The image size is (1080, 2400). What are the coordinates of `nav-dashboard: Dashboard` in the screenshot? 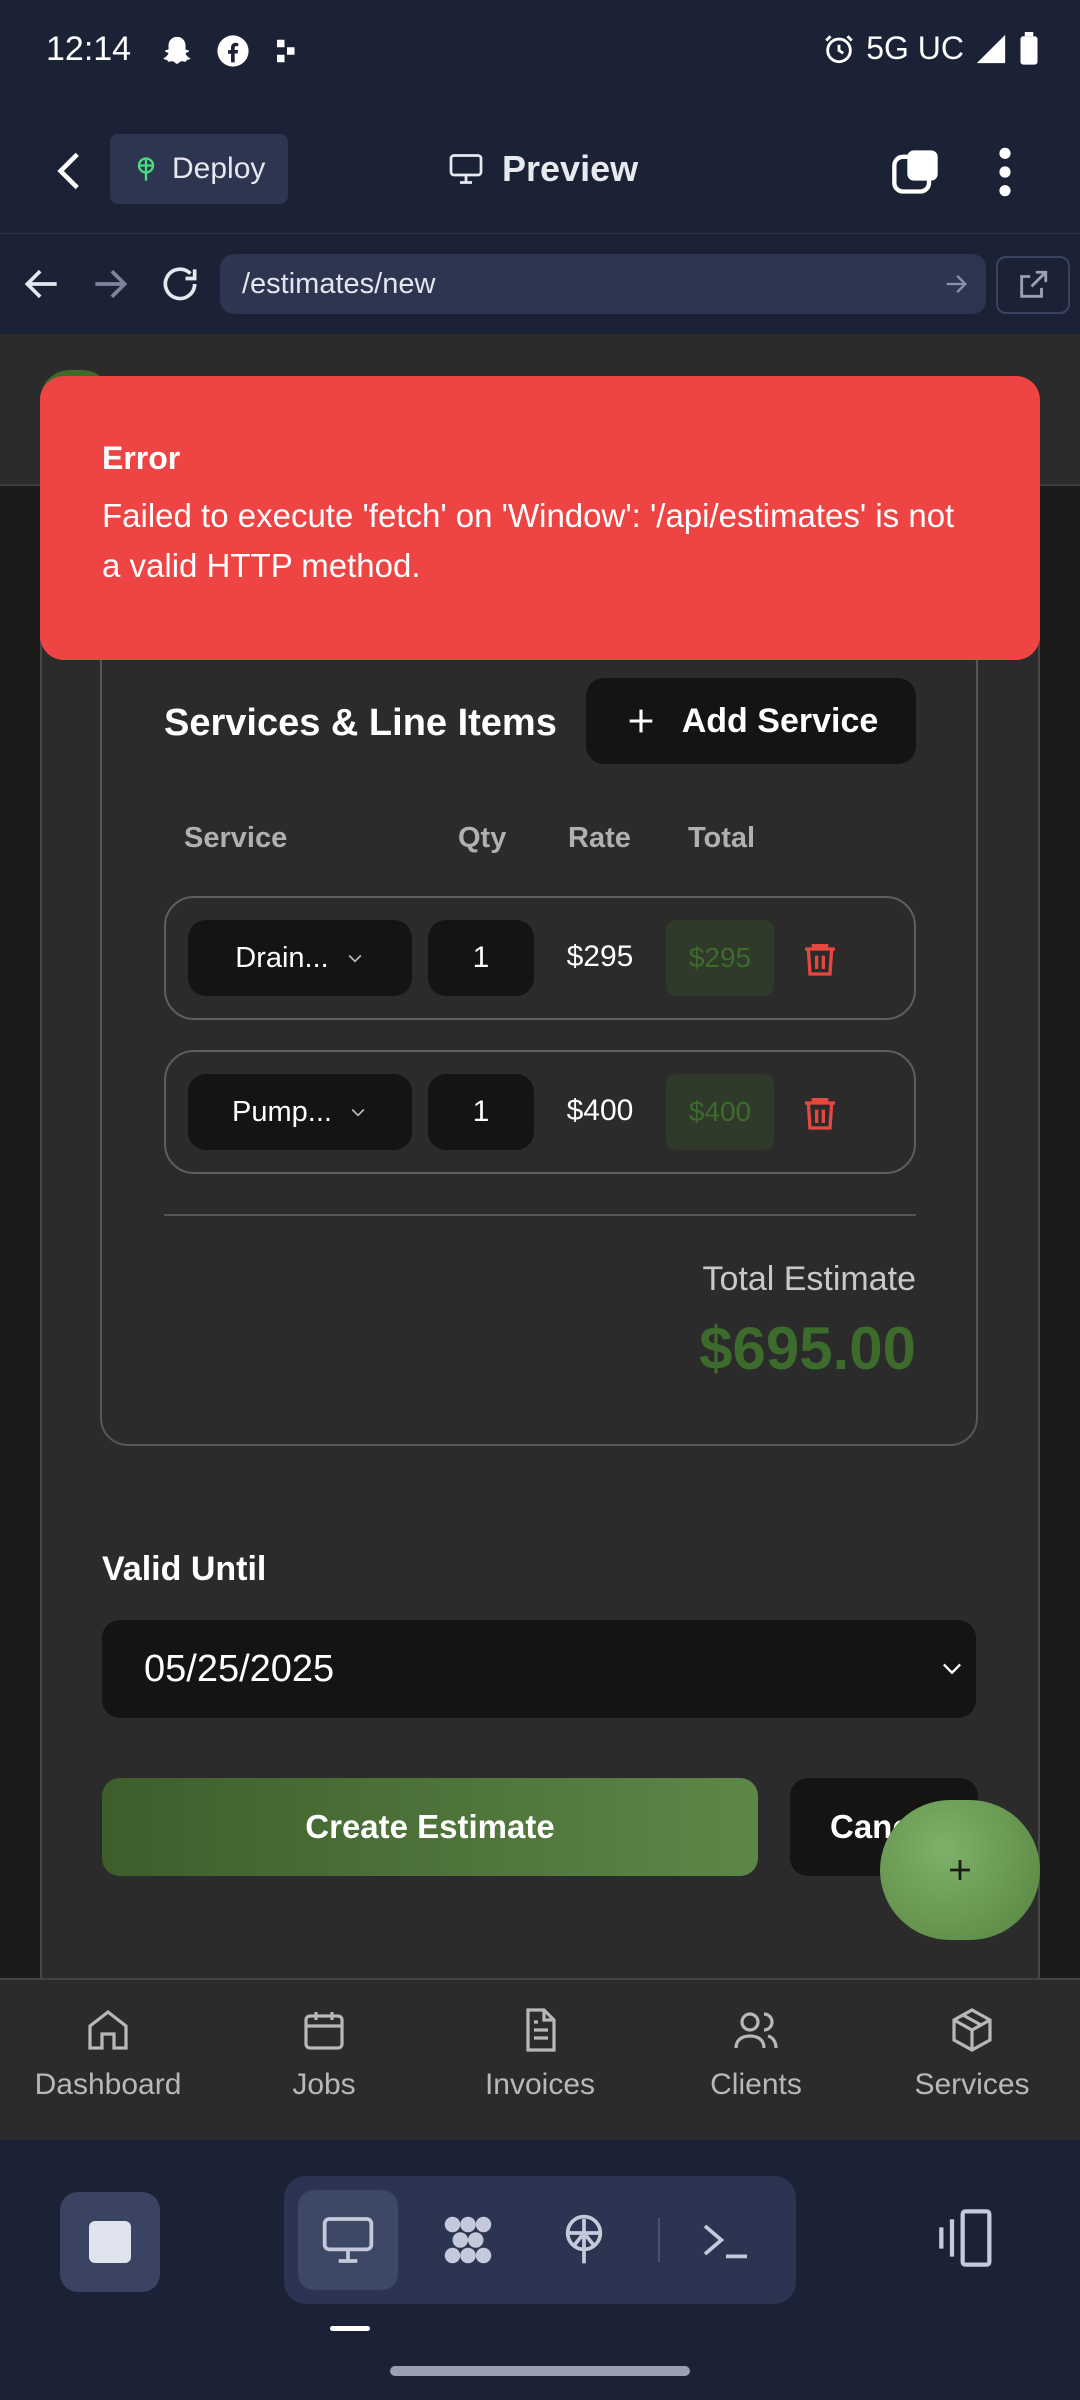 It's located at (108, 2061).